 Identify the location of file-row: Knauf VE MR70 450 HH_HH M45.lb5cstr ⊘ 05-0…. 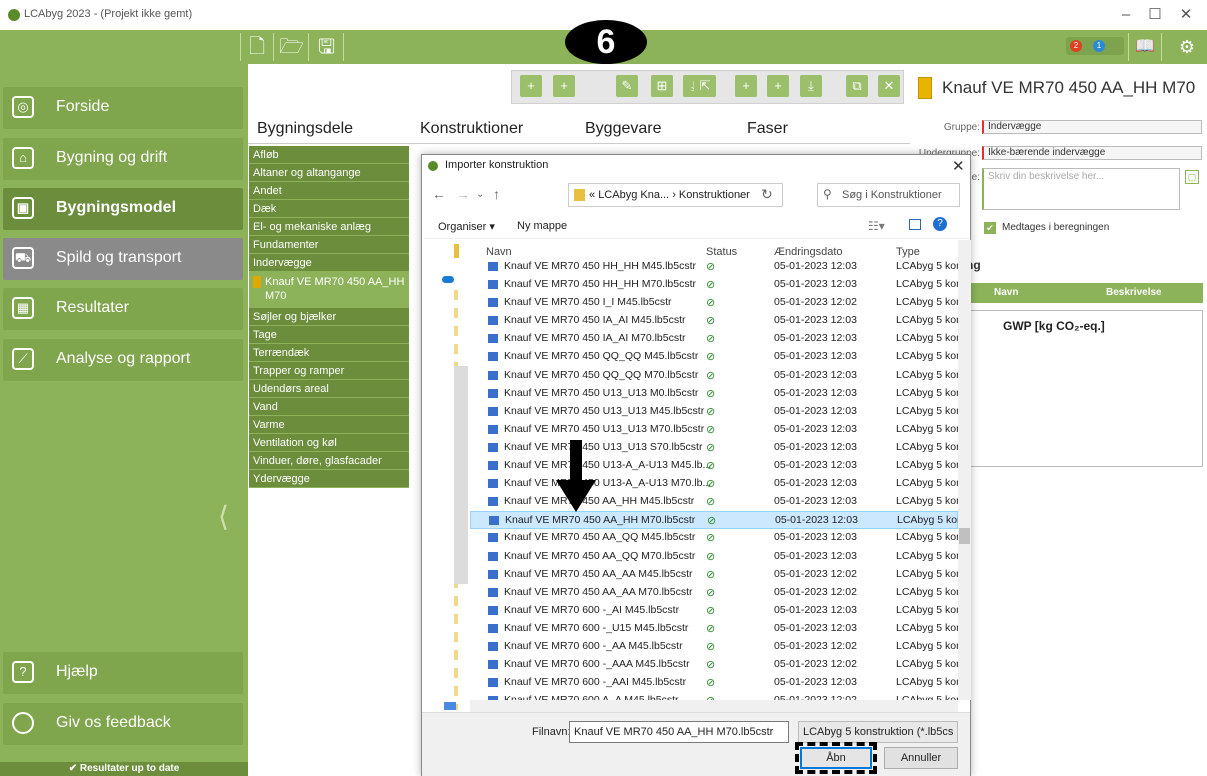
(714, 267).